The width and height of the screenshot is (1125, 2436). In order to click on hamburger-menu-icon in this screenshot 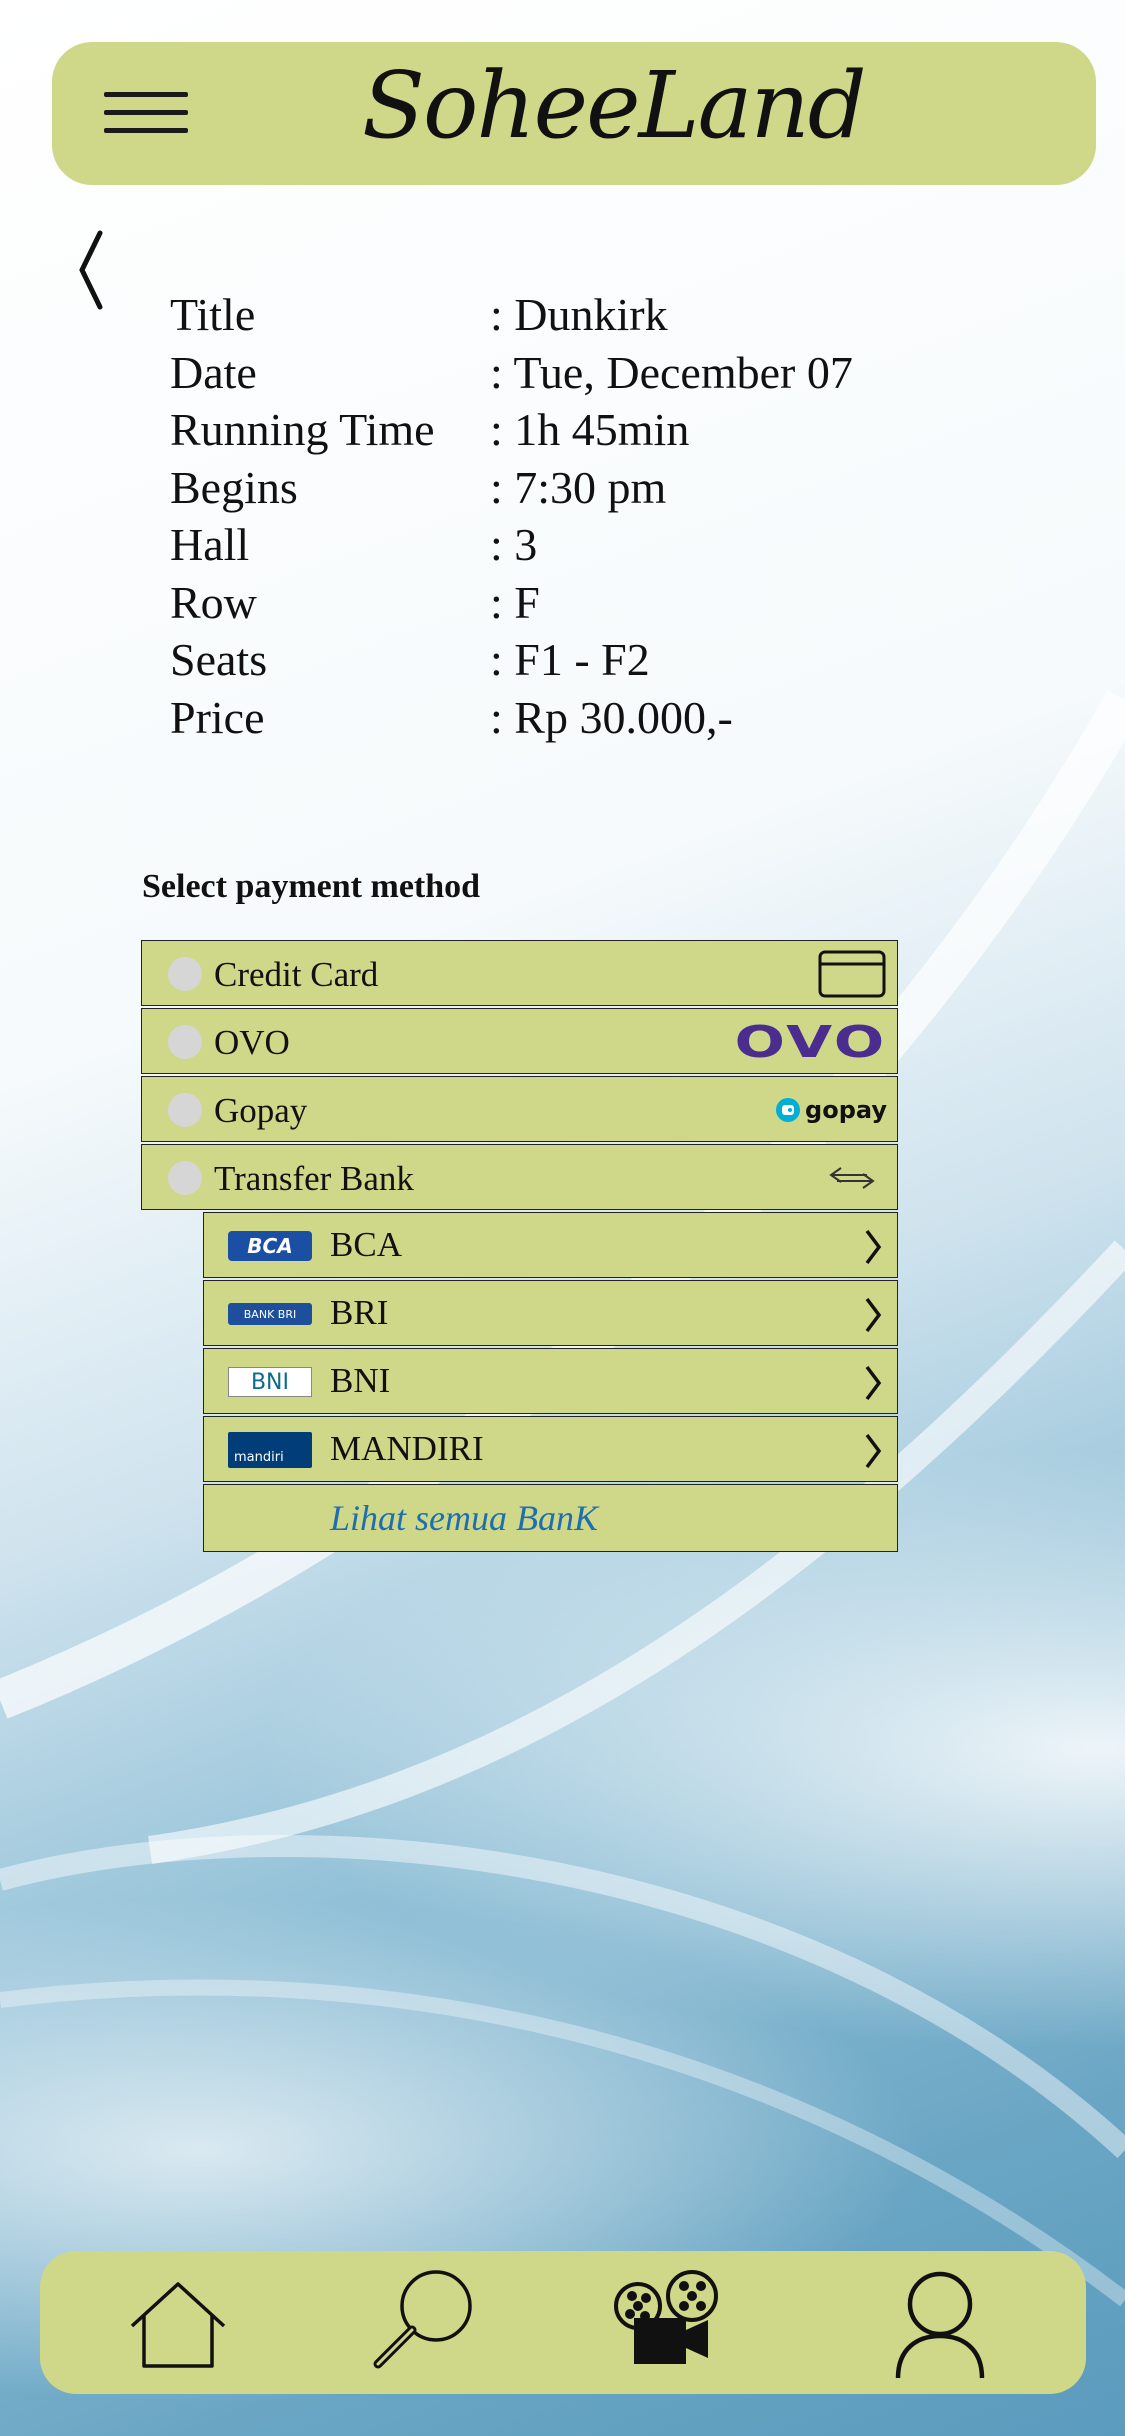, I will do `click(146, 115)`.